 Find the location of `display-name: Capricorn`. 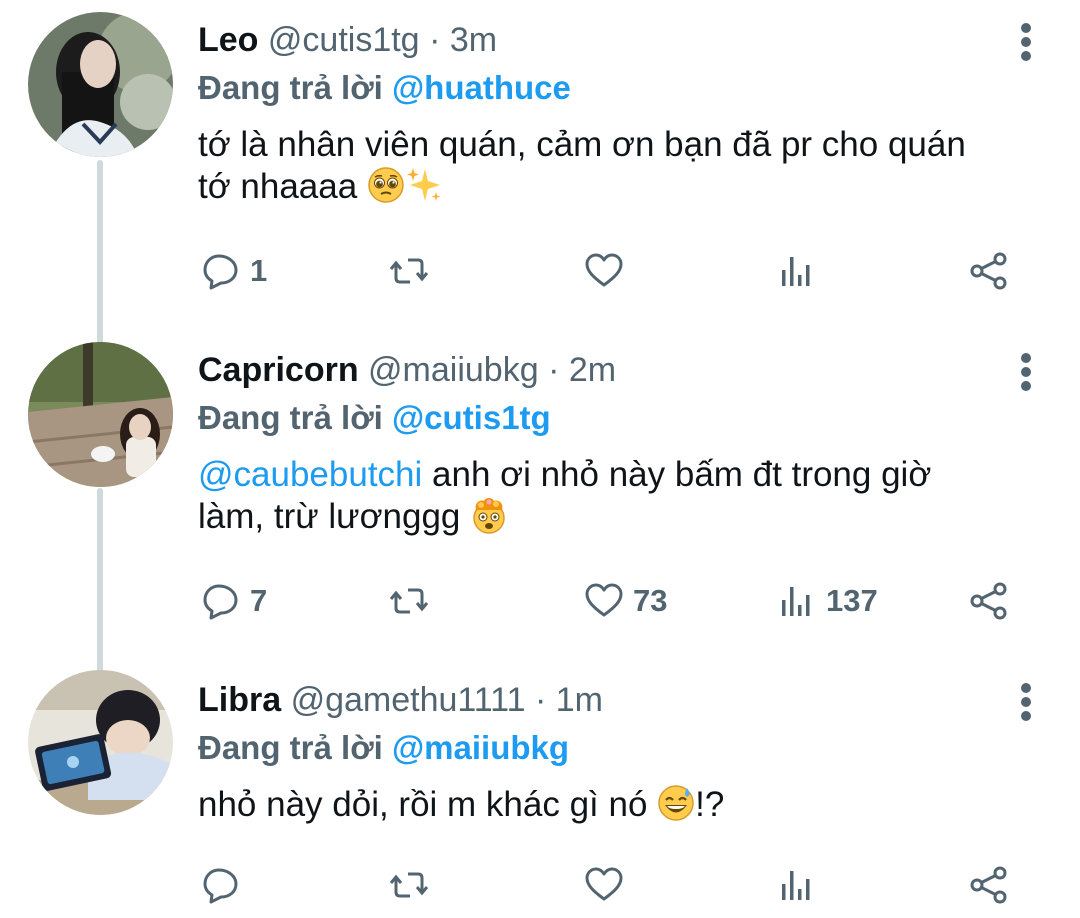

display-name: Capricorn is located at coordinates (278, 370).